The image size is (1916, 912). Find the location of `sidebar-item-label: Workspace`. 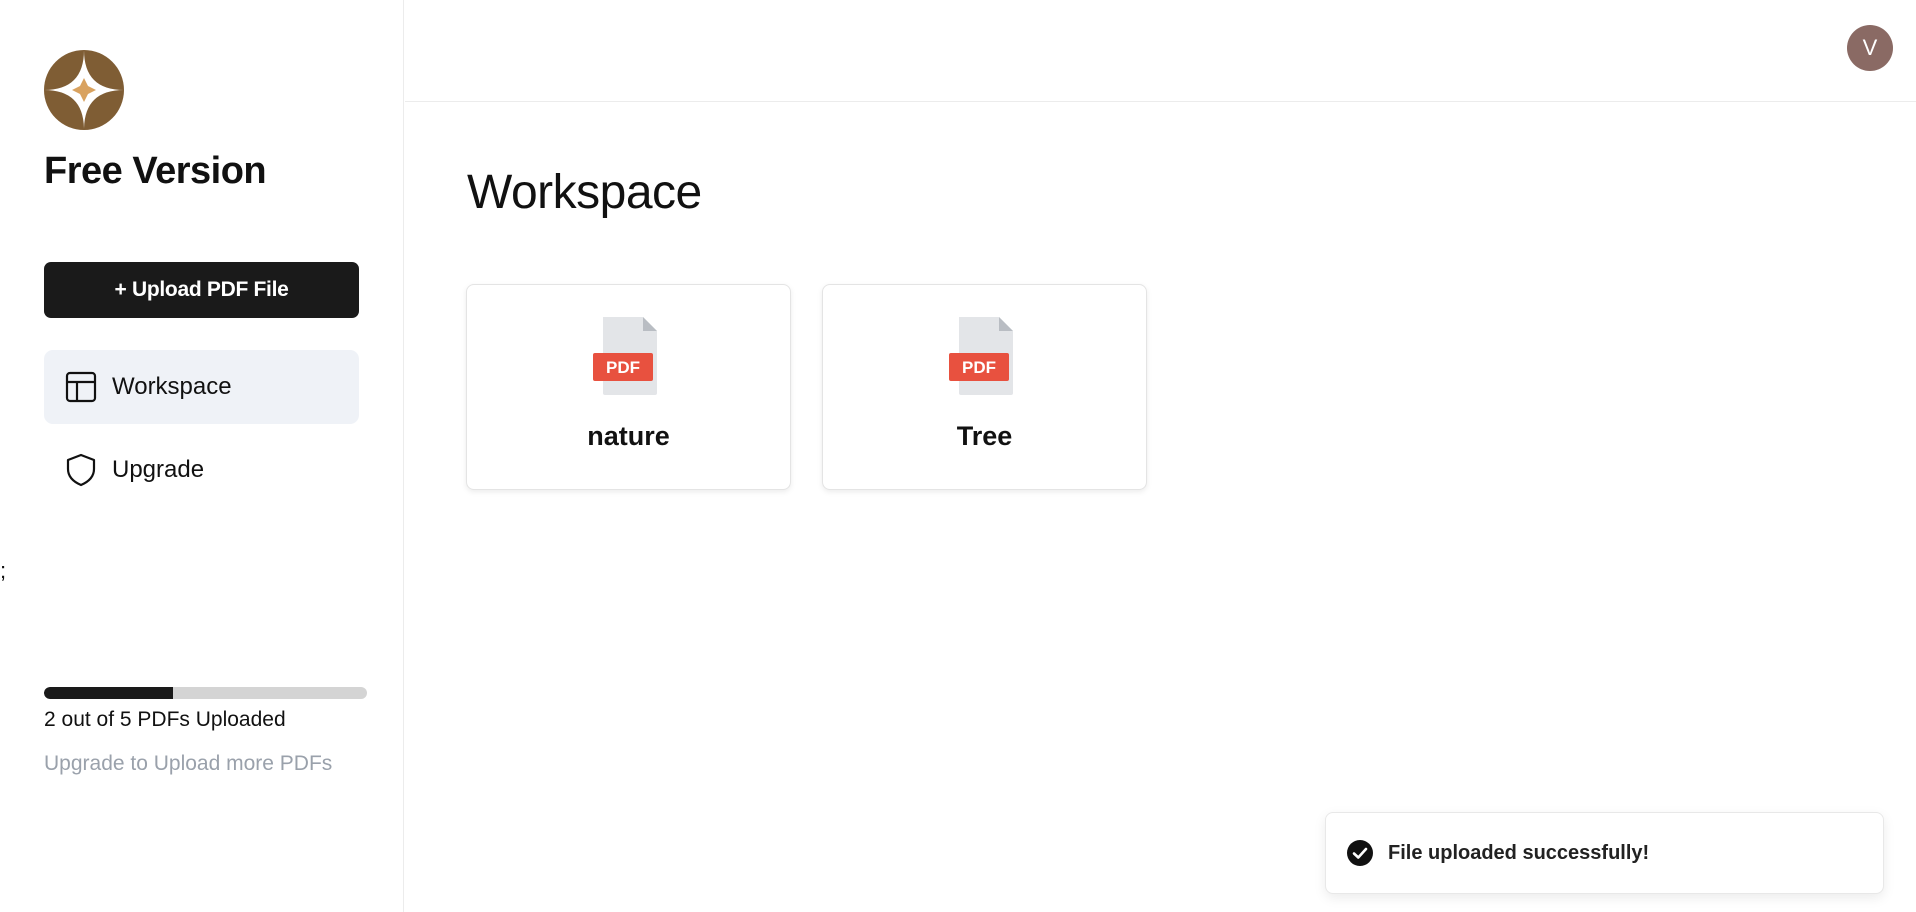

sidebar-item-label: Workspace is located at coordinates (172, 386).